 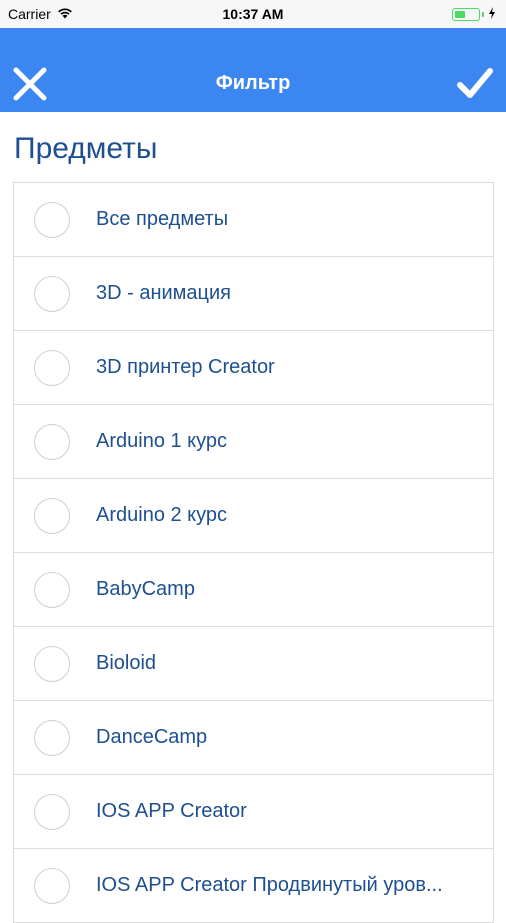 What do you see at coordinates (171, 811) in the screenshot?
I see `item-label: IOS APP Creator` at bounding box center [171, 811].